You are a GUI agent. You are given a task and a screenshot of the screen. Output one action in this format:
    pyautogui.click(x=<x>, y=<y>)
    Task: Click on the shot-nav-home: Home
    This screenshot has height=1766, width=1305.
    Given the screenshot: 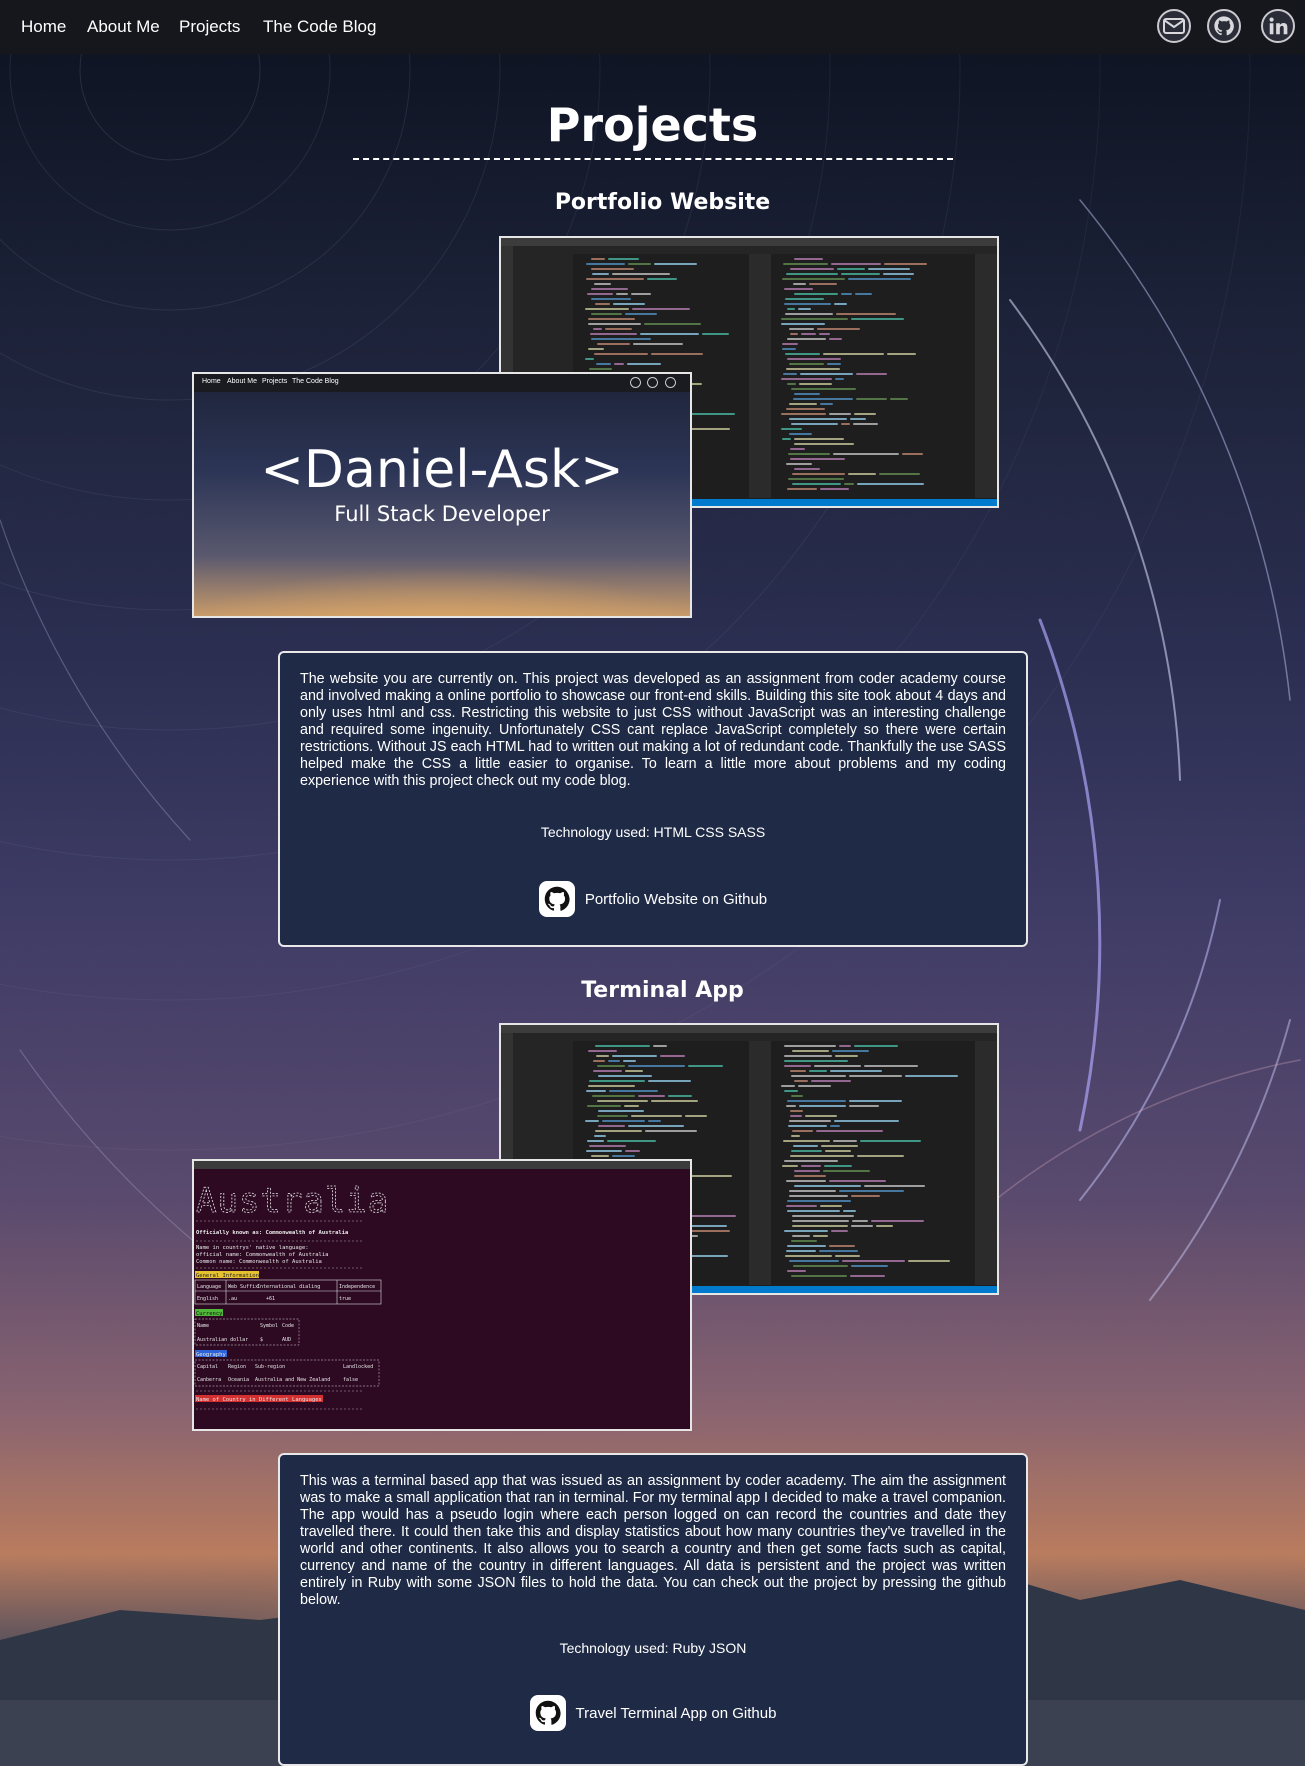 What is the action you would take?
    pyautogui.click(x=211, y=381)
    